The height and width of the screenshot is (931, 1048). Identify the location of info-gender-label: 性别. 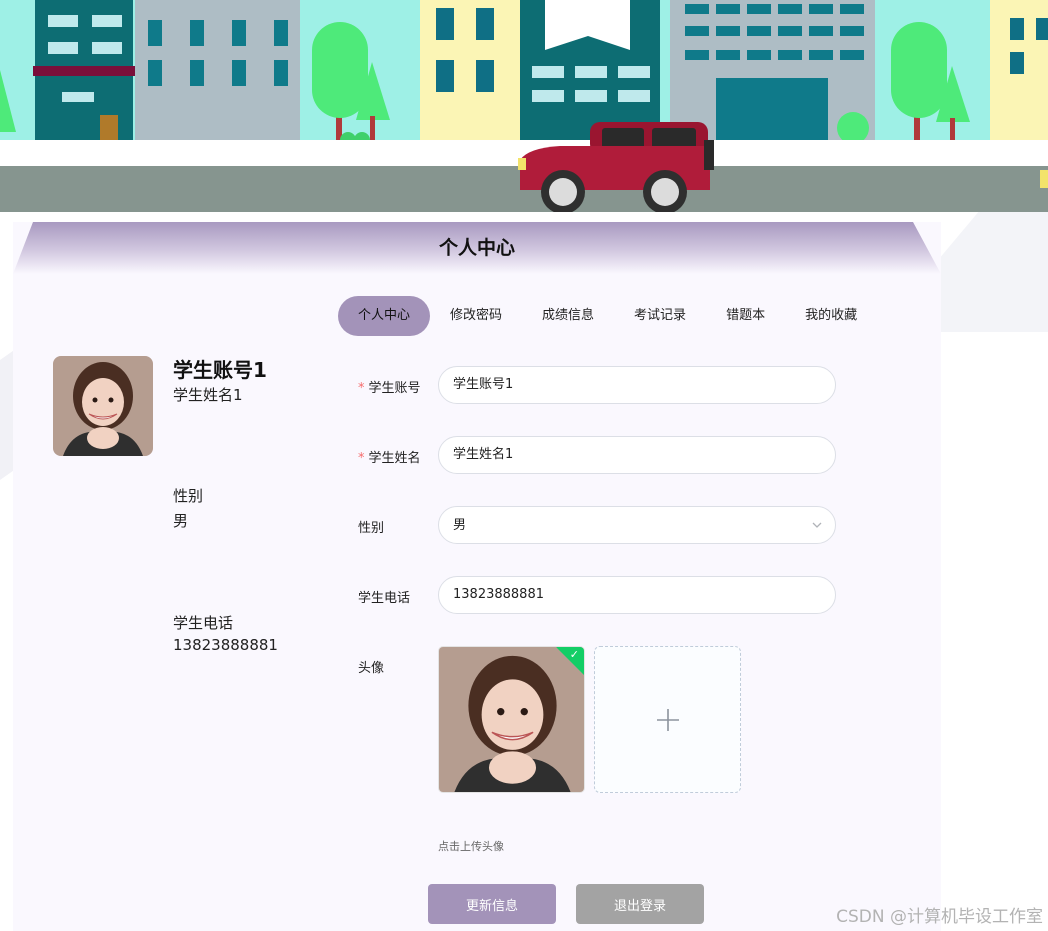
(188, 496).